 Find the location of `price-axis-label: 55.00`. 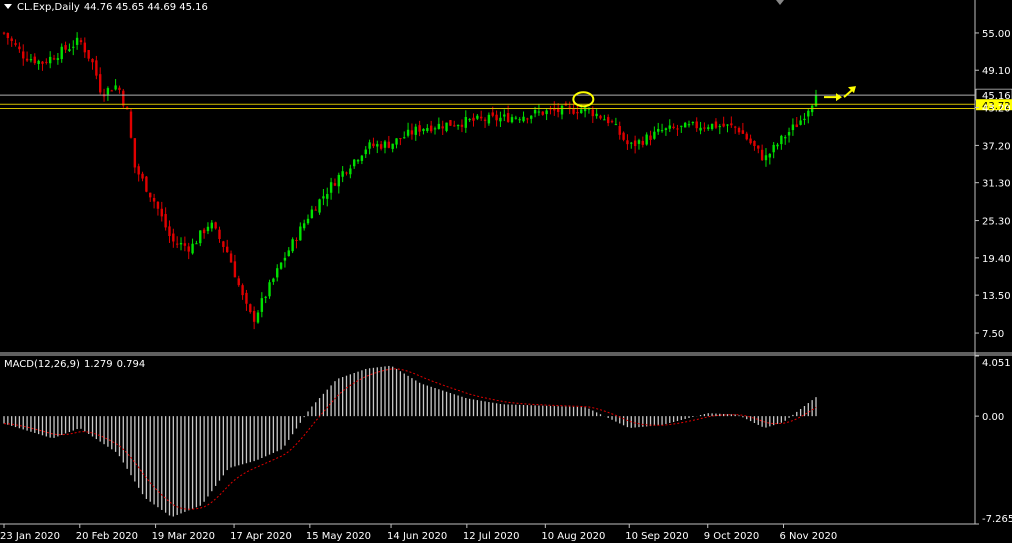

price-axis-label: 55.00 is located at coordinates (996, 34).